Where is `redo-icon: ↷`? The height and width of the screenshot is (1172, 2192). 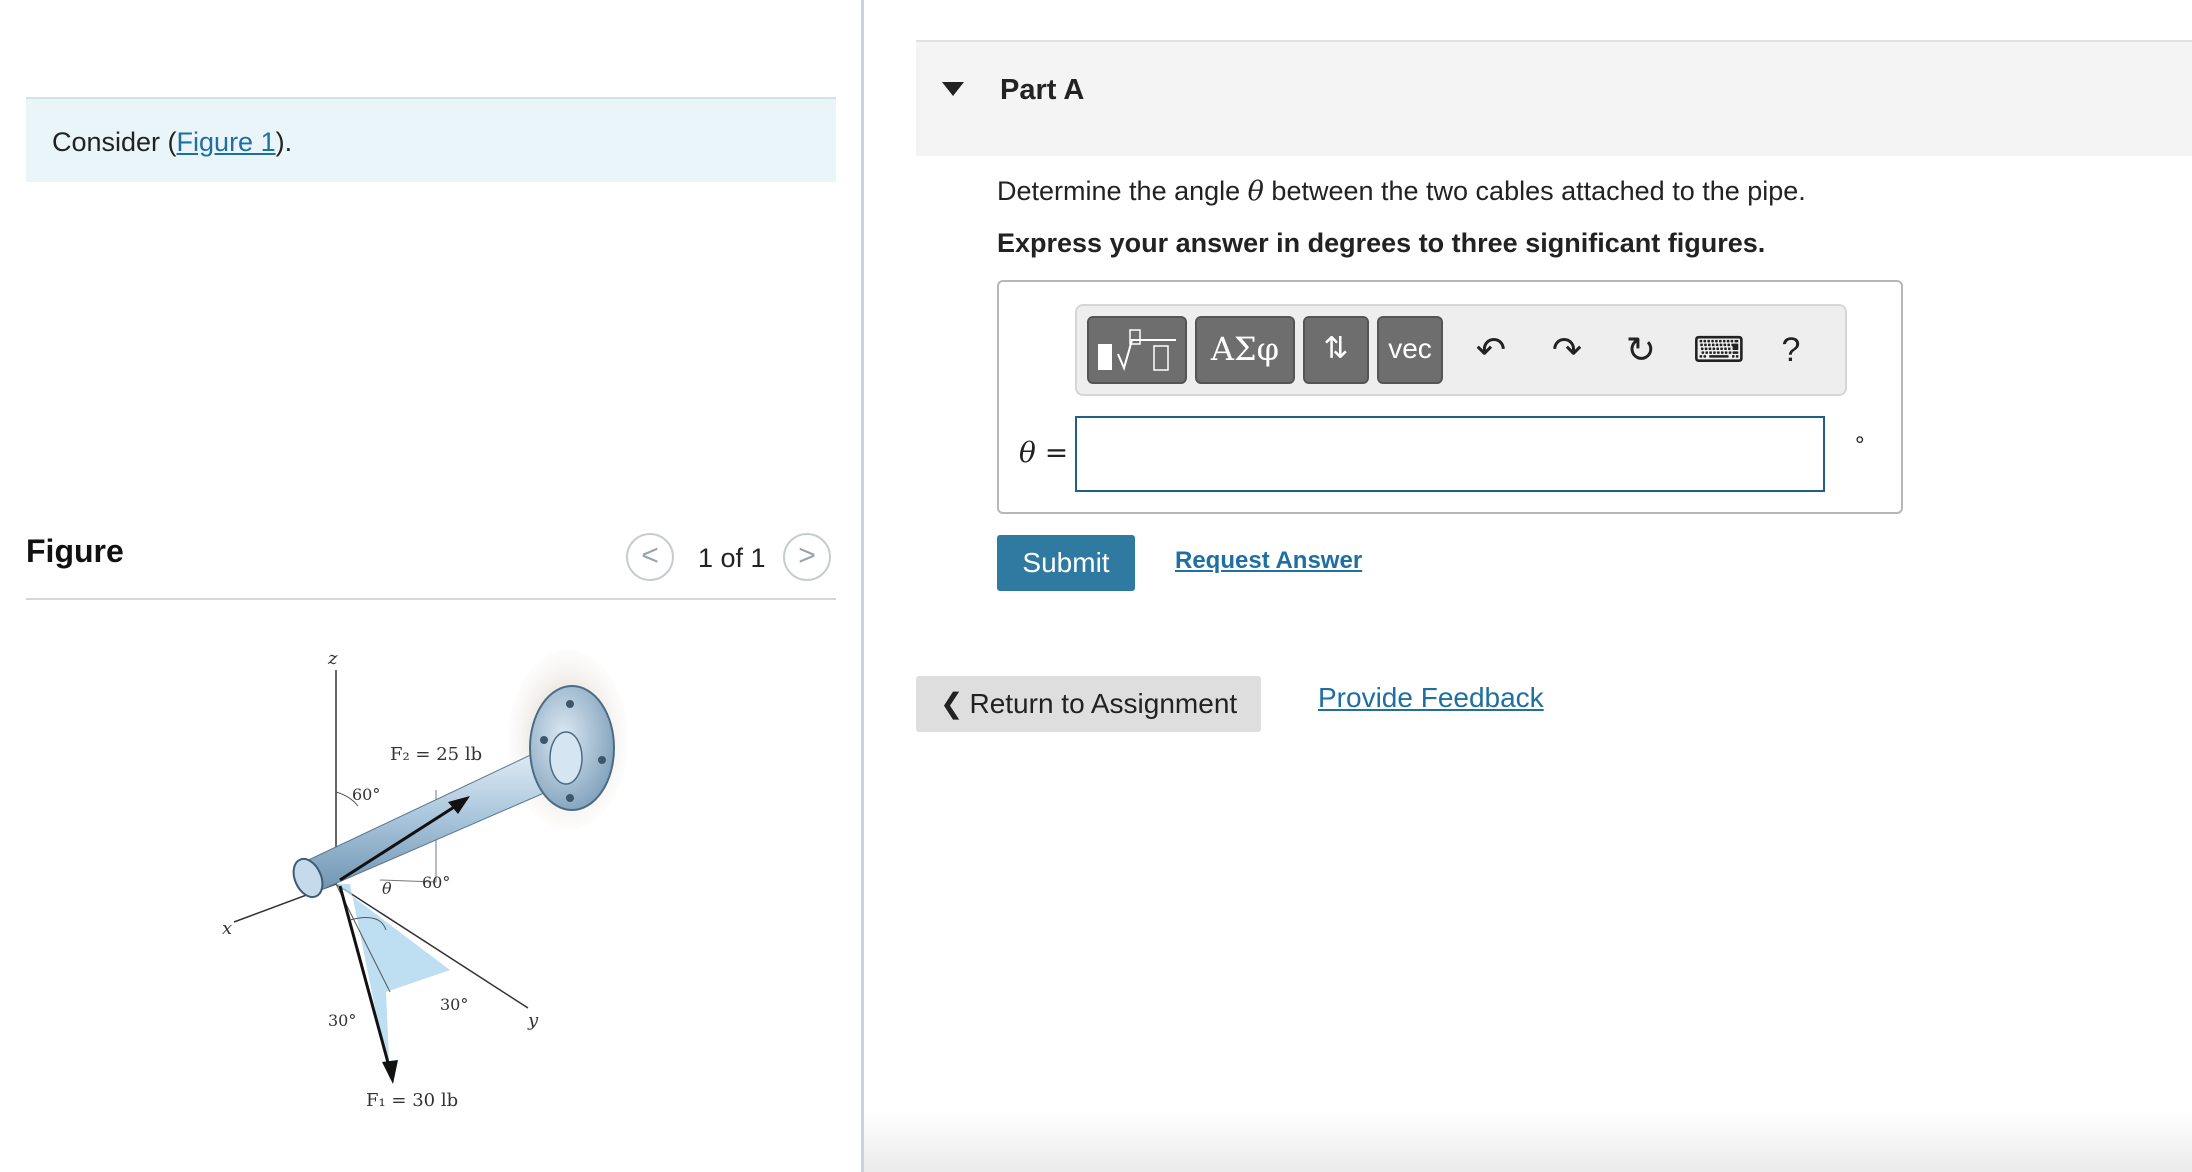
redo-icon: ↷ is located at coordinates (1567, 350).